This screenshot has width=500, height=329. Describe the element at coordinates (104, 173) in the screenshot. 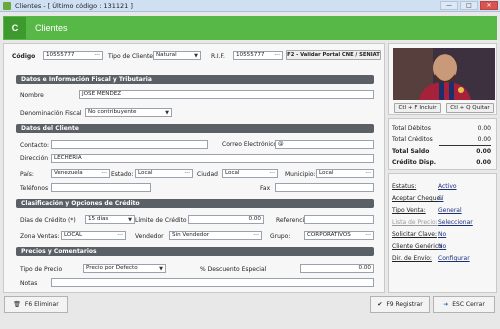

I see `pais-lookup-icon: ···` at that location.